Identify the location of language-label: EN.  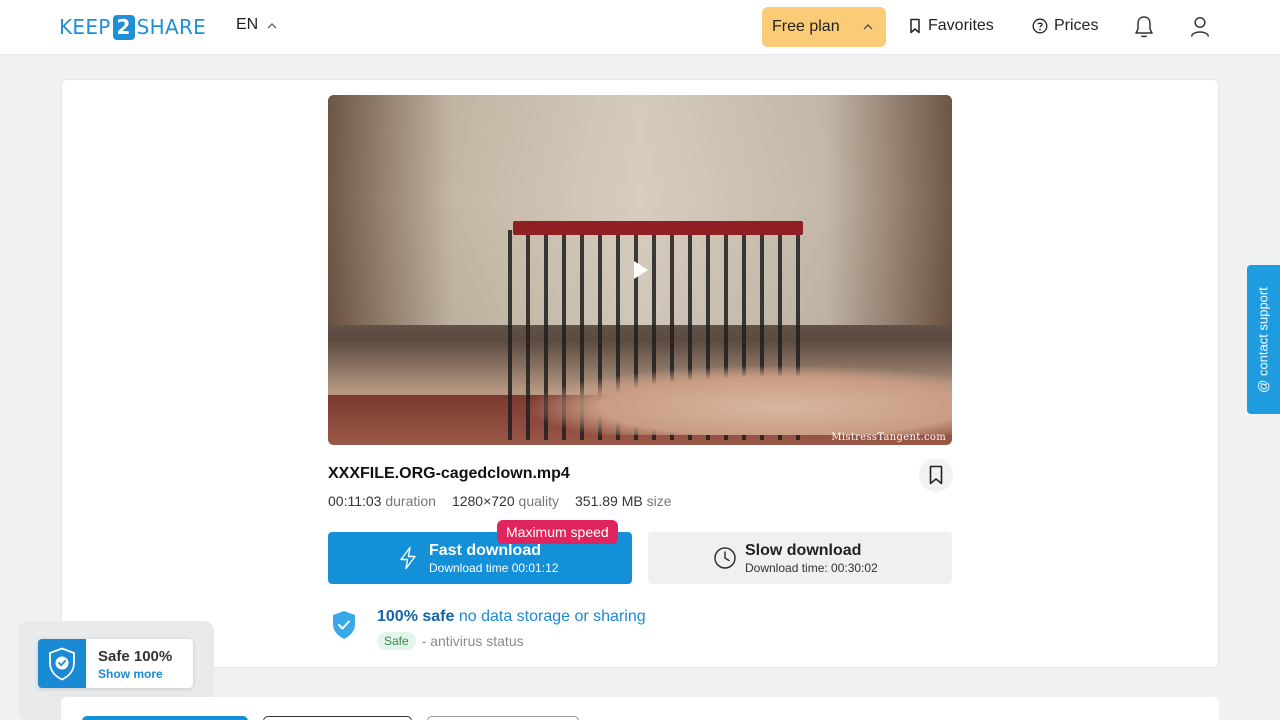
(247, 24).